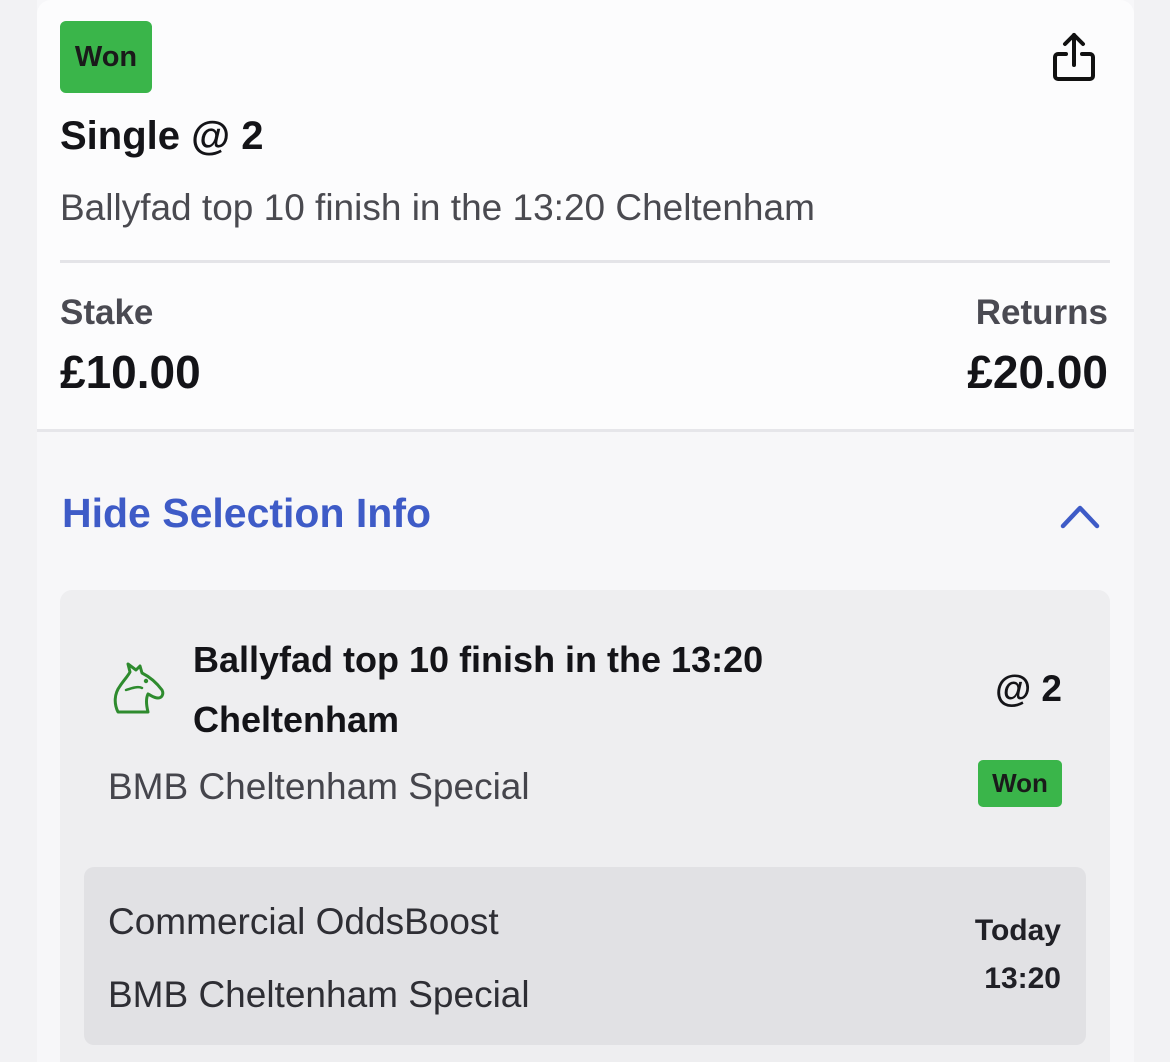 The height and width of the screenshot is (1062, 1170). What do you see at coordinates (303, 921) in the screenshot?
I see `event-promo: Commercial OddsBoost` at bounding box center [303, 921].